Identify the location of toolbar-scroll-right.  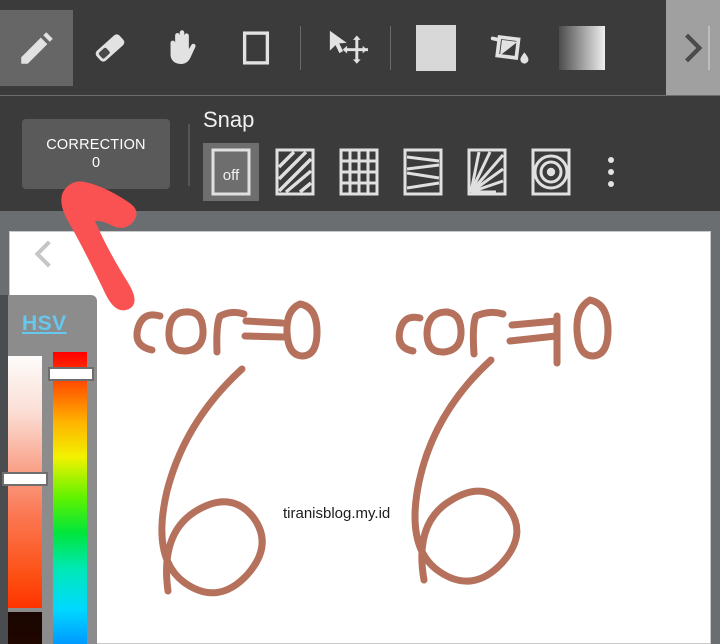
(693, 47).